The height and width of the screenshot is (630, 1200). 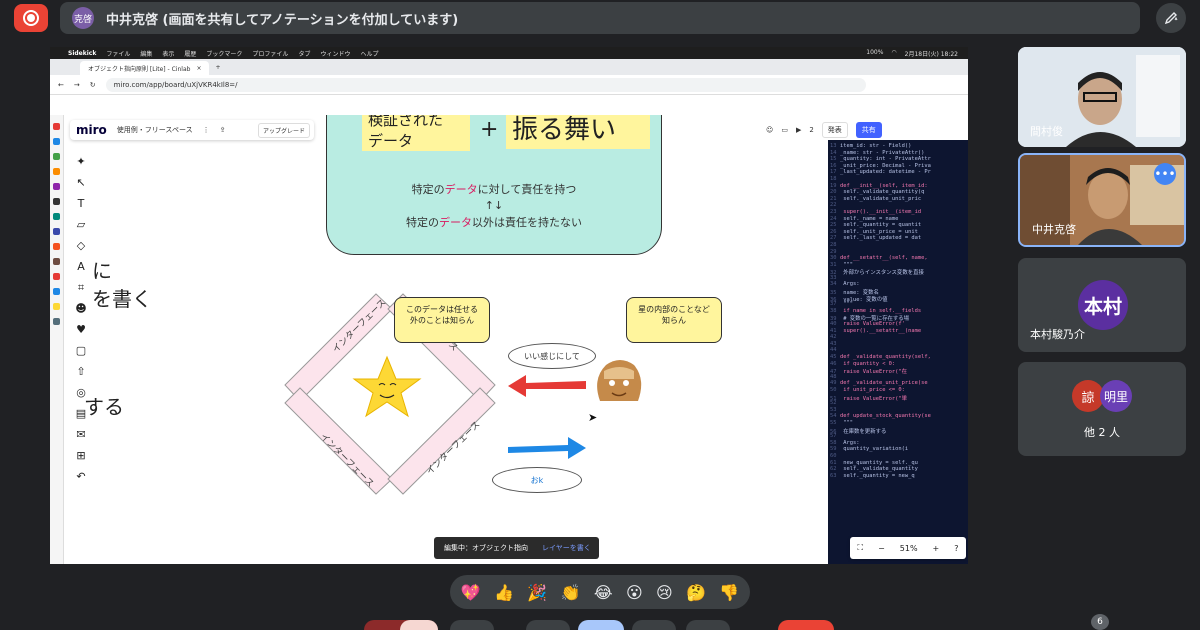 What do you see at coordinates (548, 625) in the screenshot?
I see `captions-button` at bounding box center [548, 625].